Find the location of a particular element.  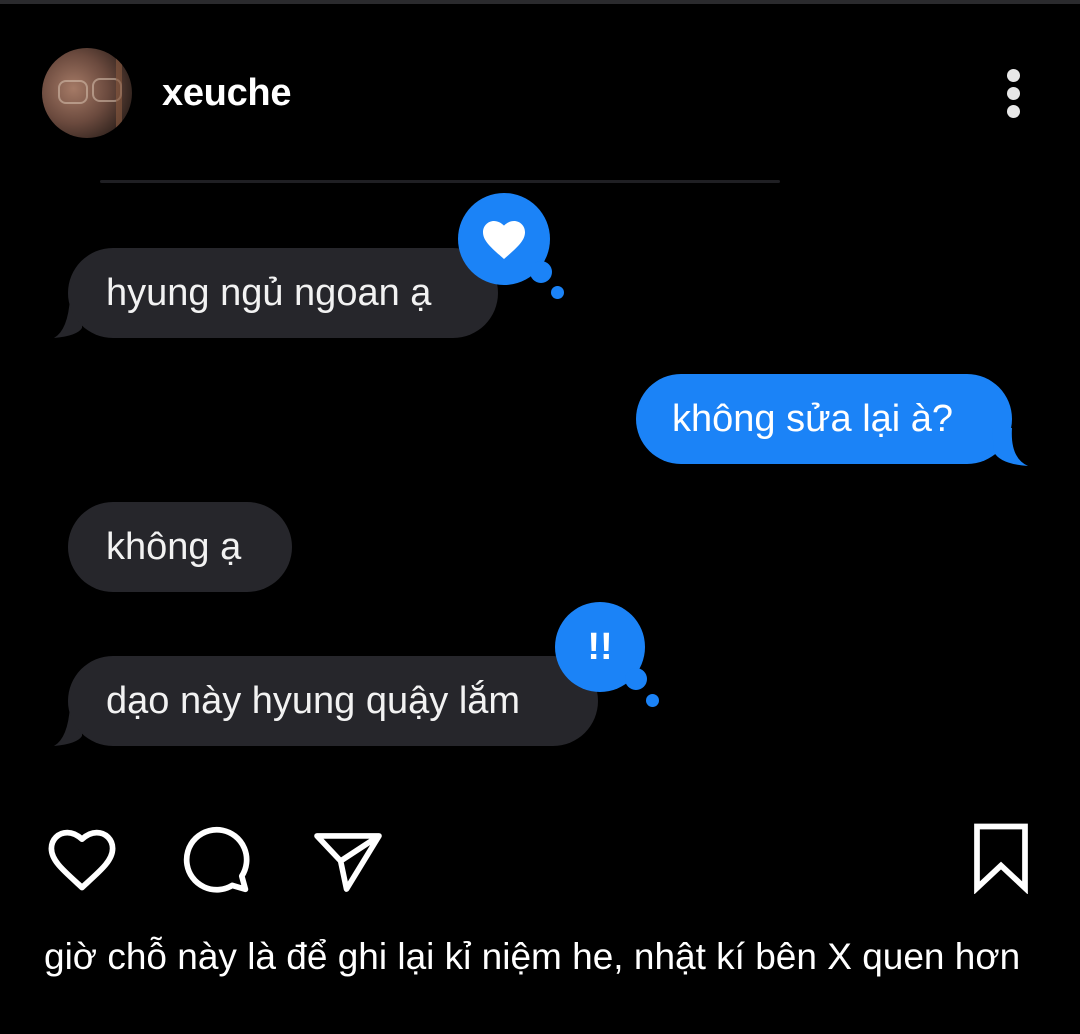

reaction-text: !! is located at coordinates (600, 646).